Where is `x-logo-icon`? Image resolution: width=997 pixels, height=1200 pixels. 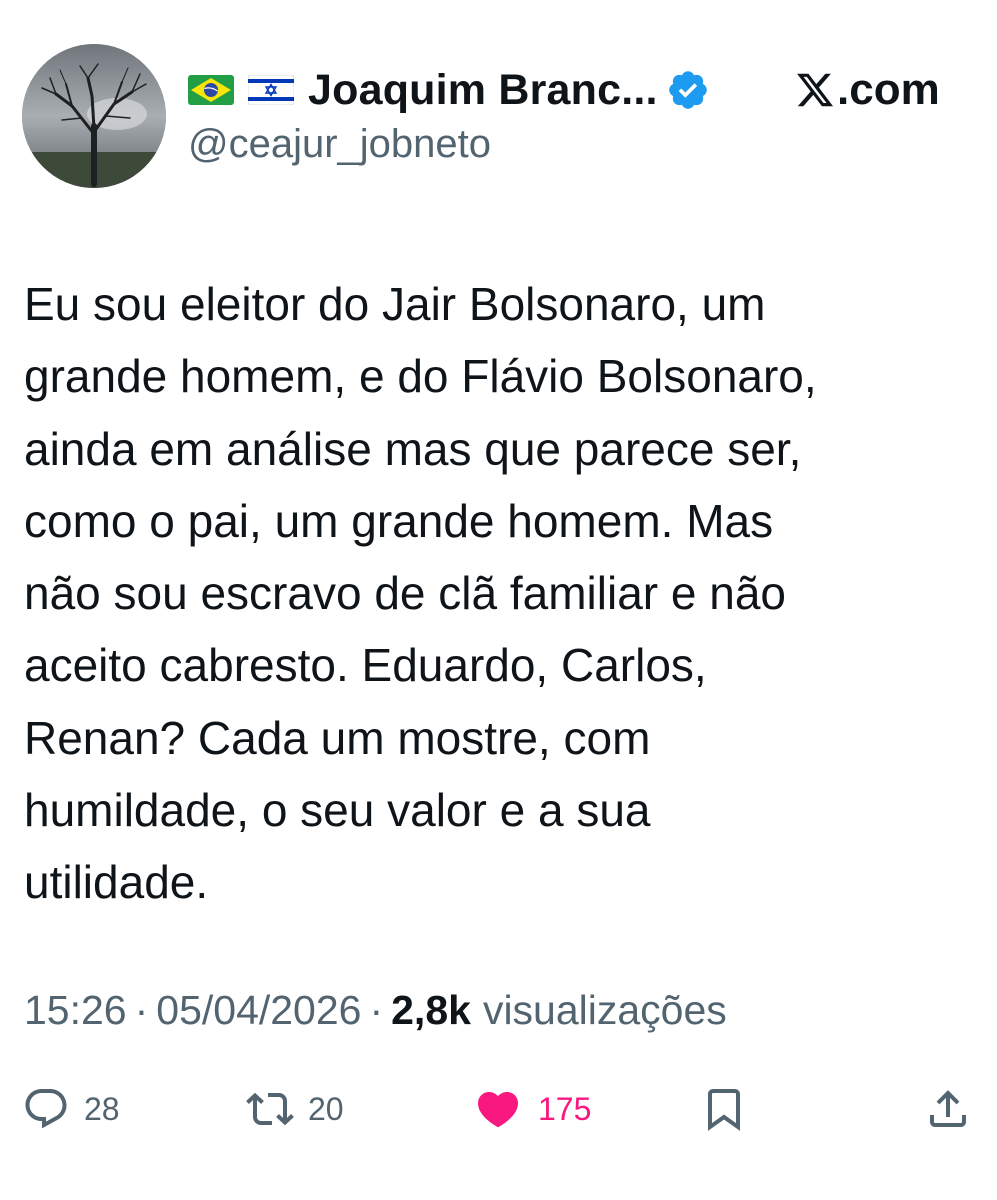
x-logo-icon is located at coordinates (815, 90).